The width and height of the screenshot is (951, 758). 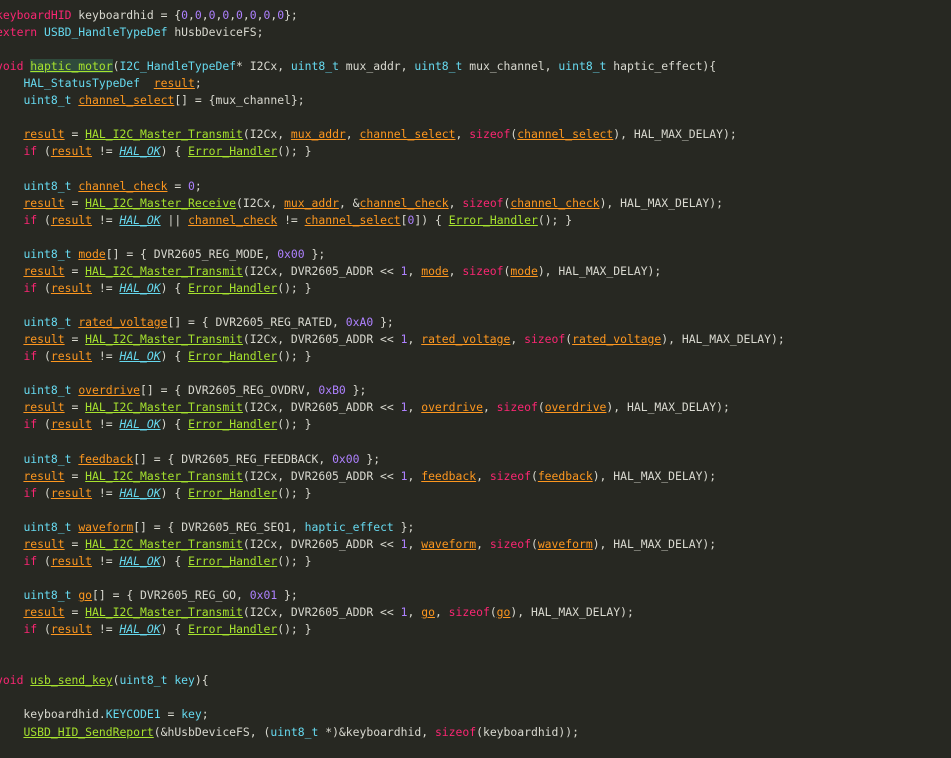 I want to click on code-line: keyboardhid.KEYCODE1 = key;, so click(x=104, y=714).